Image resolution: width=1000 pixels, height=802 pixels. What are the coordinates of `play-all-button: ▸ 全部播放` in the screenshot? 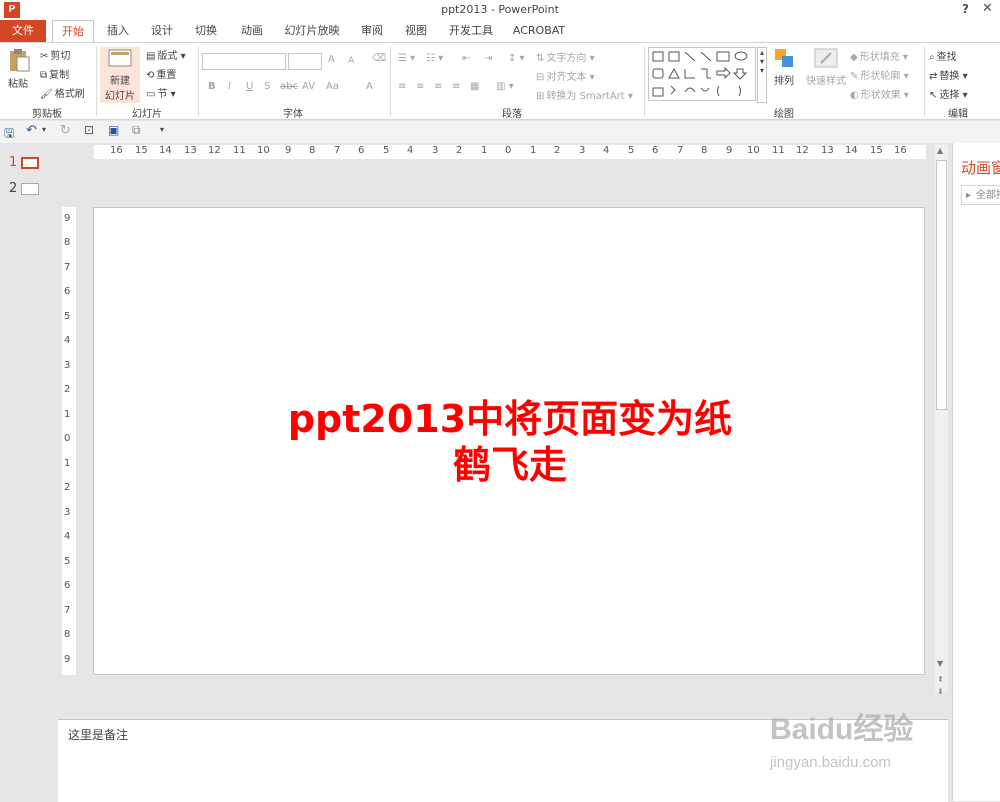 It's located at (980, 195).